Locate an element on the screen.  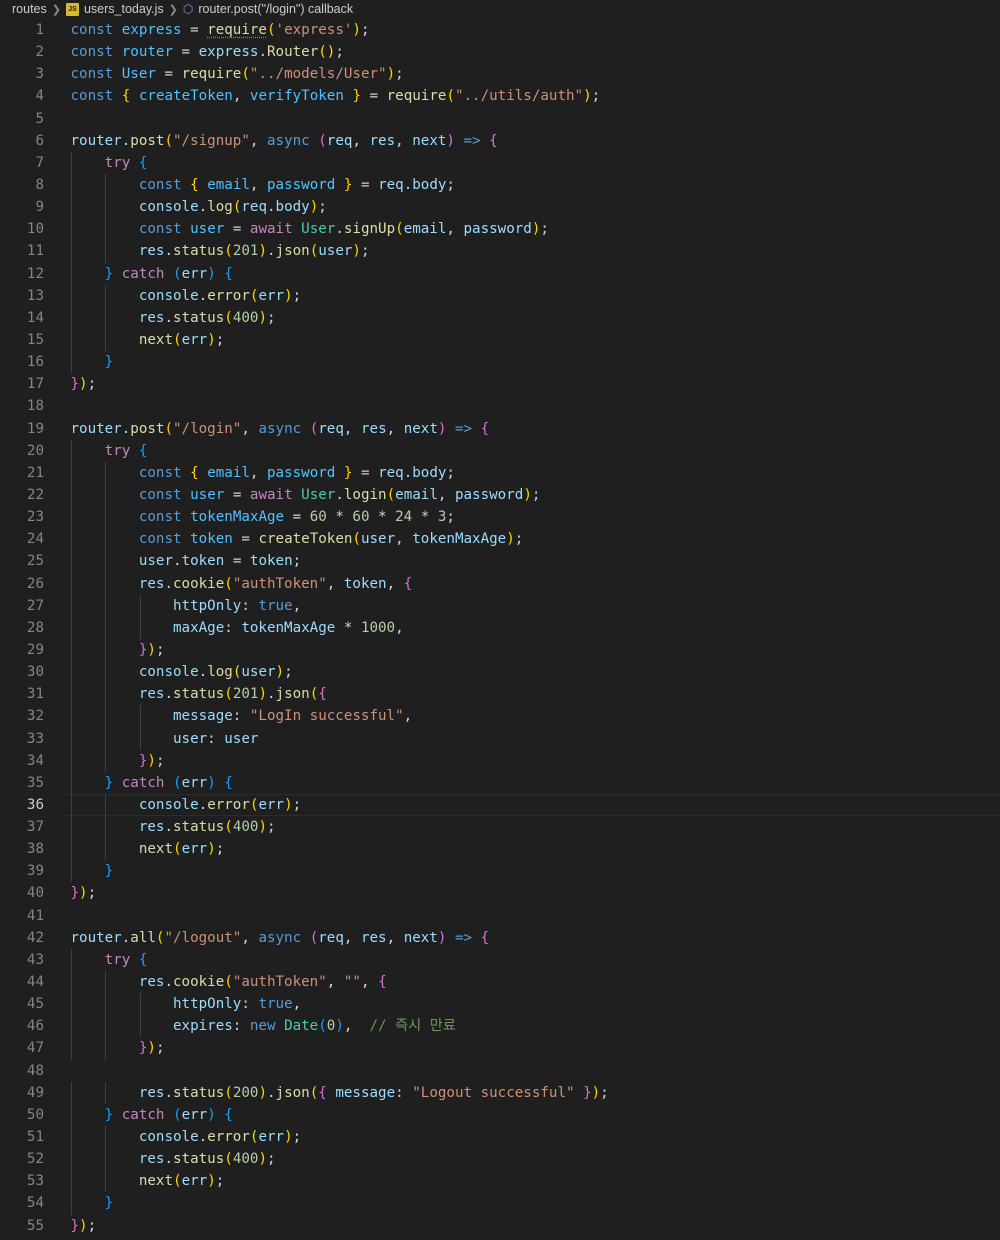
code-line: 55}); is located at coordinates (500, 1226).